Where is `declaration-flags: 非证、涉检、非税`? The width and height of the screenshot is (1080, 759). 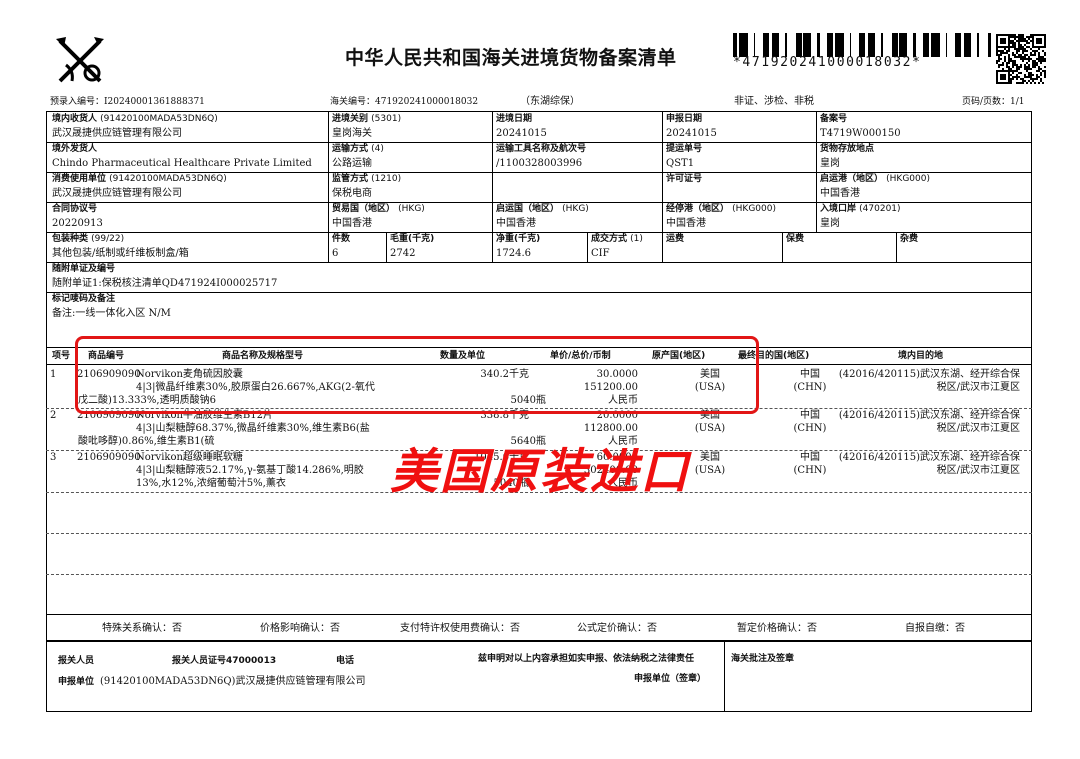 declaration-flags: 非证、涉检、非税 is located at coordinates (774, 101).